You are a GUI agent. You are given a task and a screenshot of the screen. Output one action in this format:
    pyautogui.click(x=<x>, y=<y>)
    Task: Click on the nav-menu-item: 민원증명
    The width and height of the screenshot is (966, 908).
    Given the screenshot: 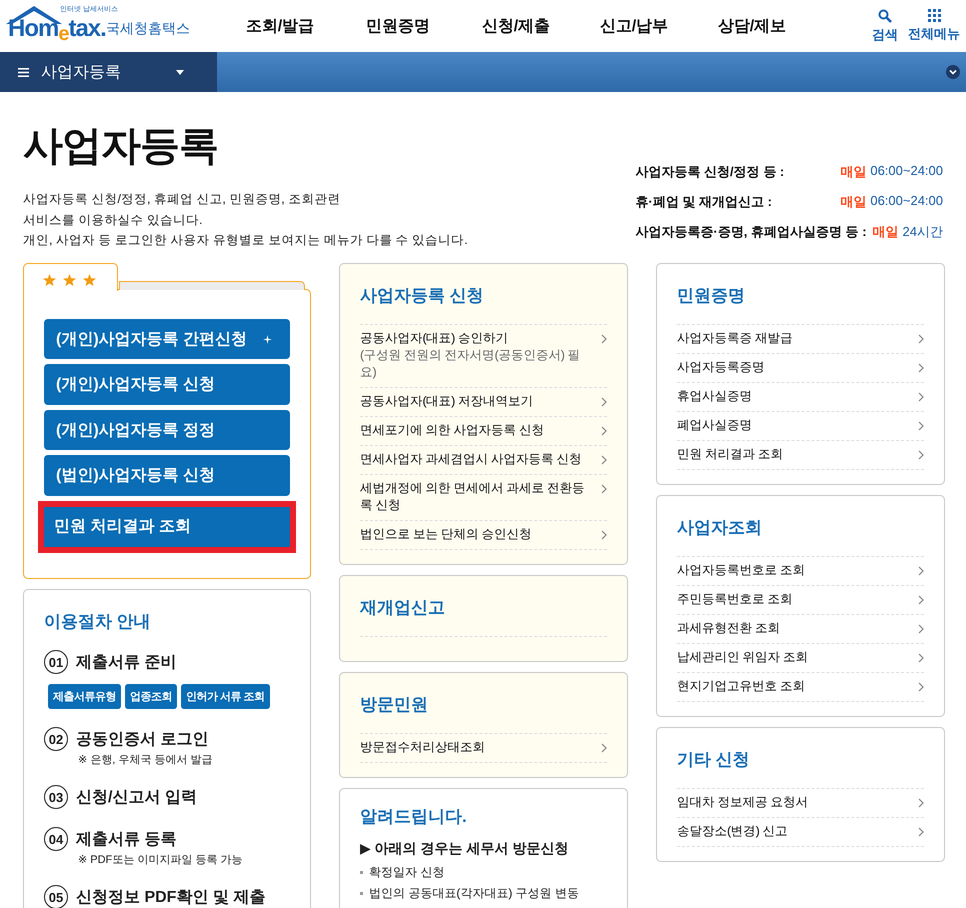 What is the action you would take?
    pyautogui.click(x=398, y=26)
    